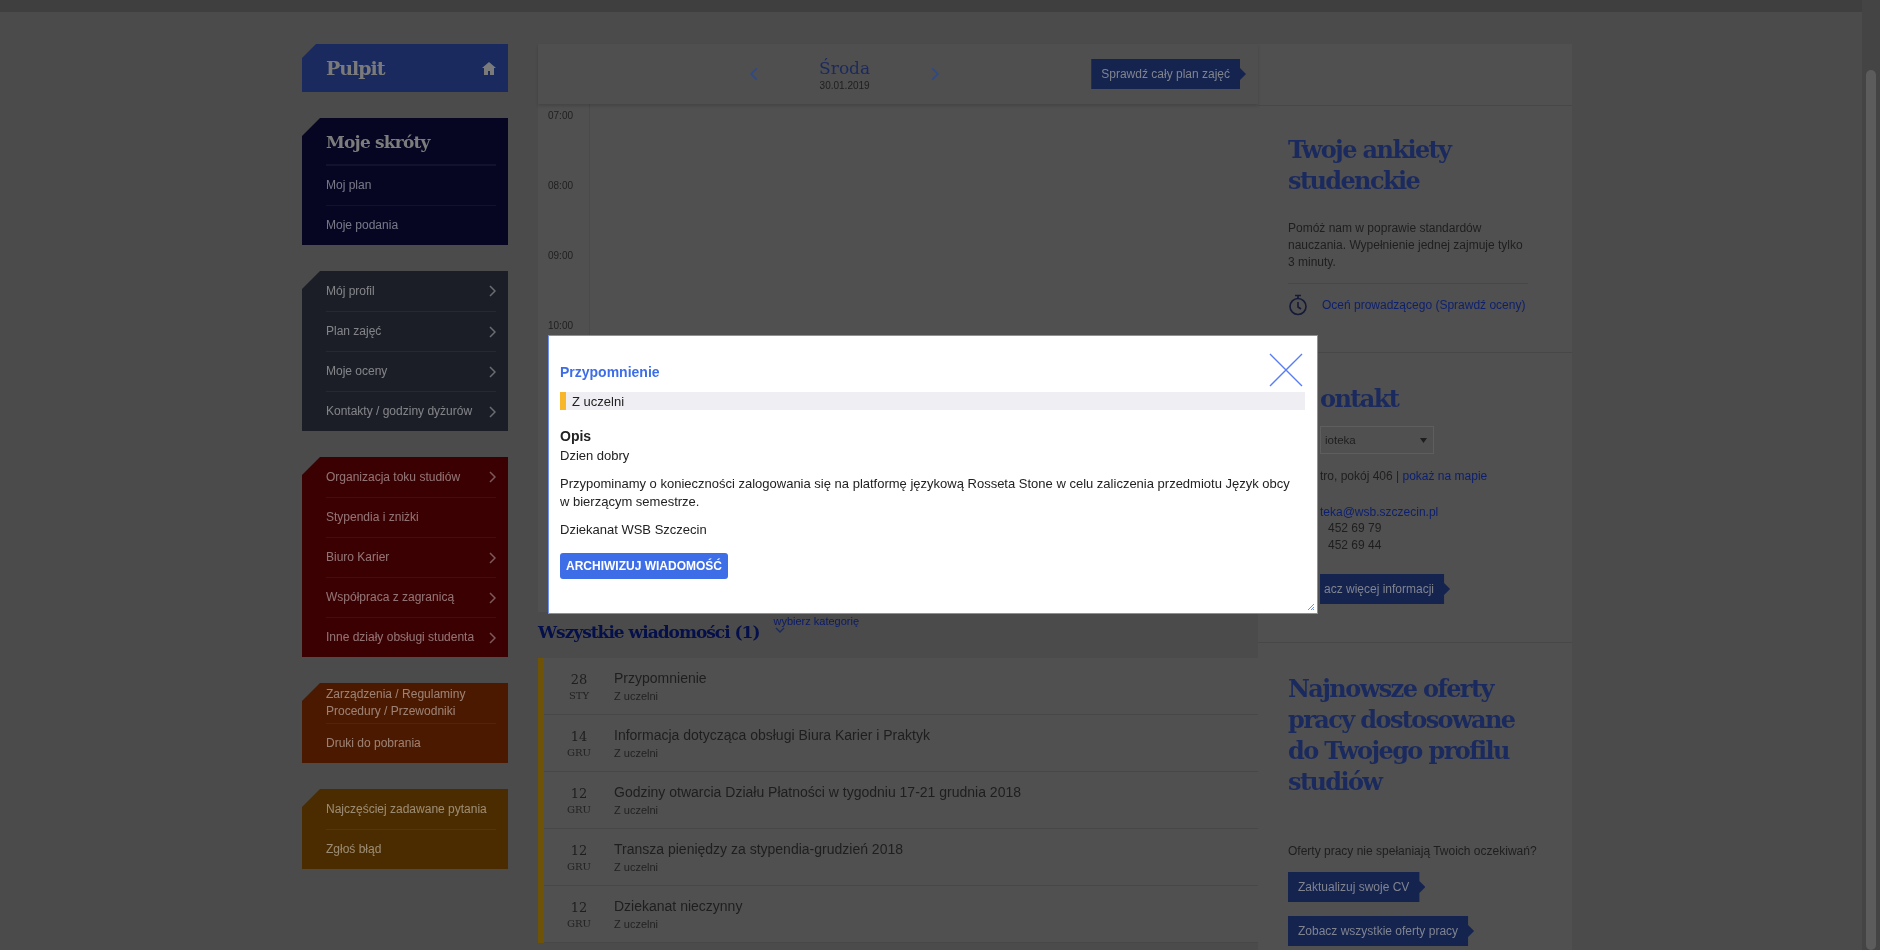 Image resolution: width=1880 pixels, height=950 pixels. Describe the element at coordinates (411, 703) in the screenshot. I see `menu-item: Zarządzenia / Regulaminy Procedury / Przewodniki` at that location.